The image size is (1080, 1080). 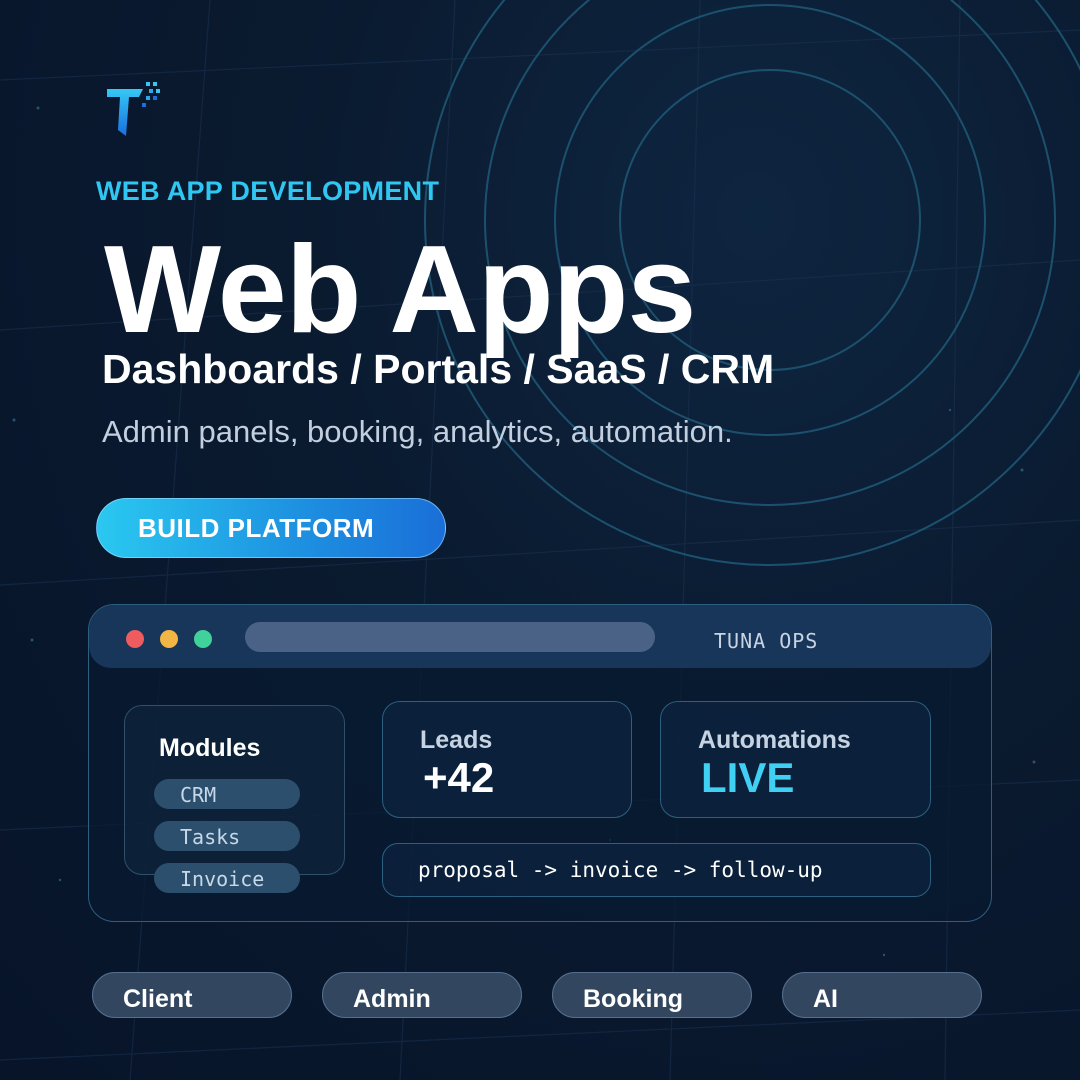 What do you see at coordinates (256, 527) in the screenshot?
I see `build-platform-button-label: BUILD PLATFORM` at bounding box center [256, 527].